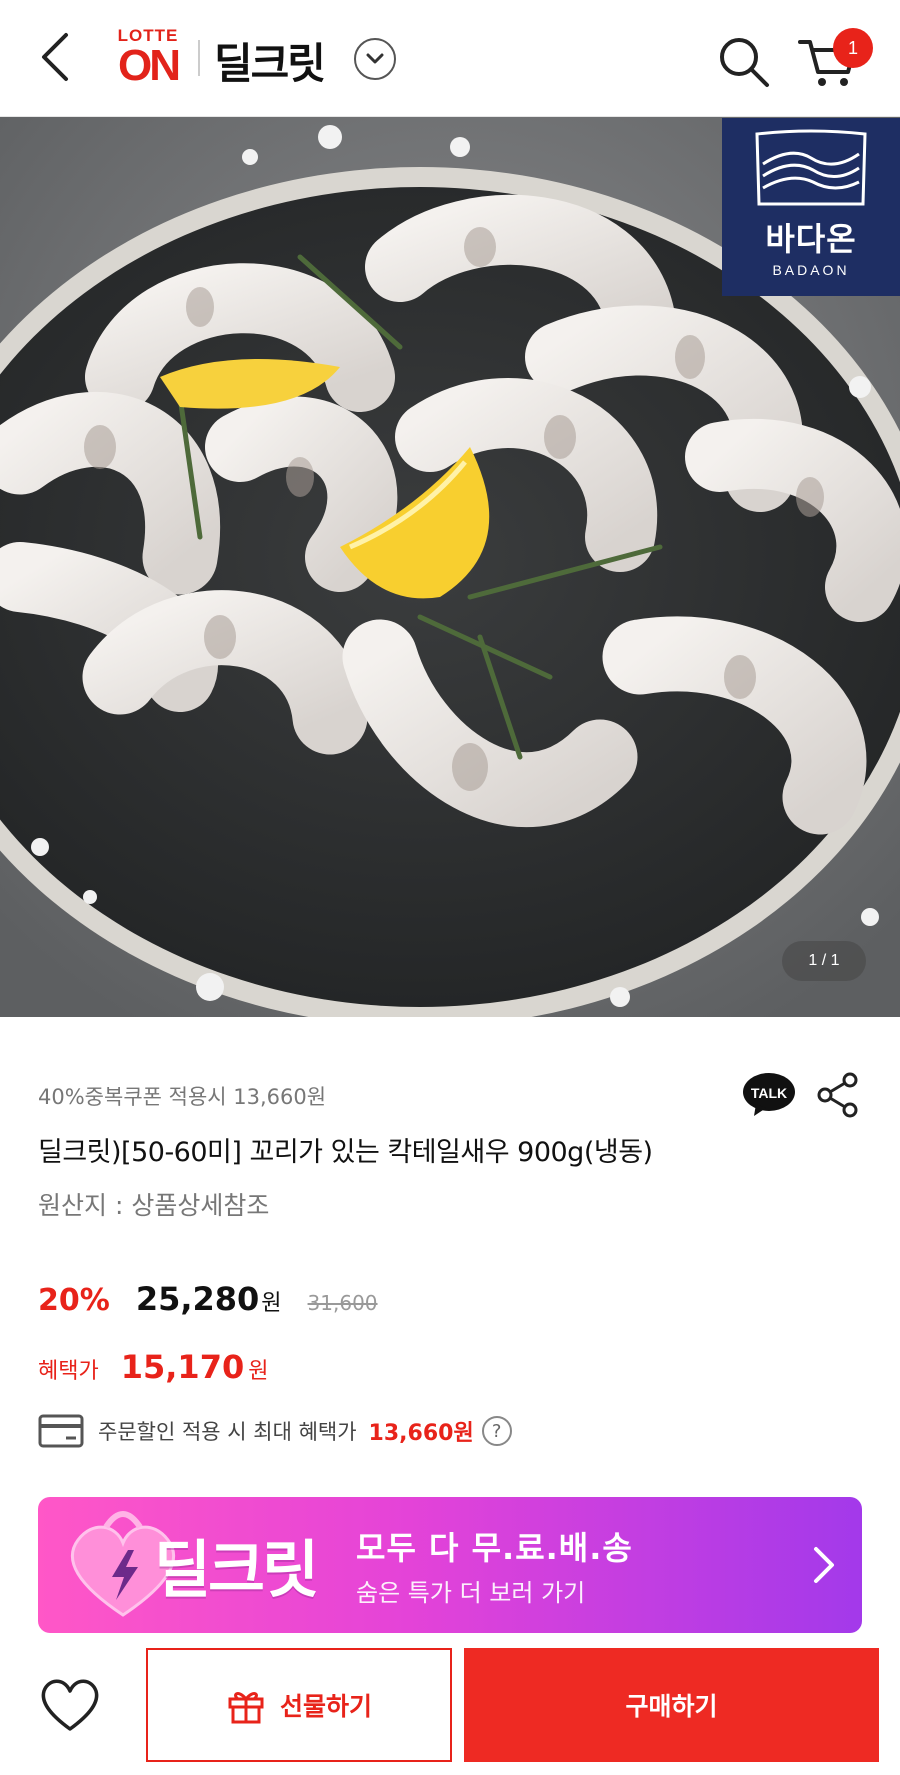 The width and height of the screenshot is (900, 1775). What do you see at coordinates (227, 1432) in the screenshot?
I see `max-benefit-text: 주문할인 적용 시 최대 혜택가` at bounding box center [227, 1432].